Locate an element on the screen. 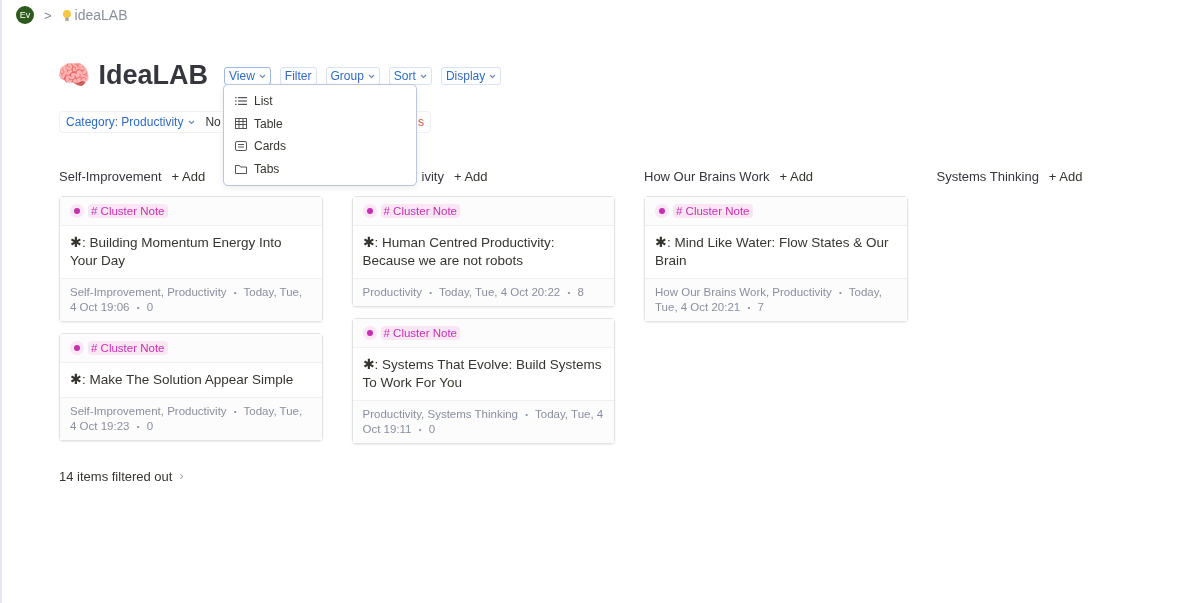 The width and height of the screenshot is (1200, 603). caret-icon is located at coordinates (192, 122).